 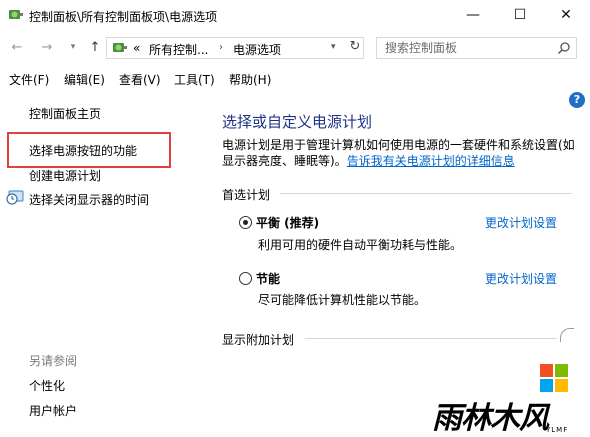 What do you see at coordinates (246, 195) in the screenshot?
I see `preferred-plans-heading: 首选计划` at bounding box center [246, 195].